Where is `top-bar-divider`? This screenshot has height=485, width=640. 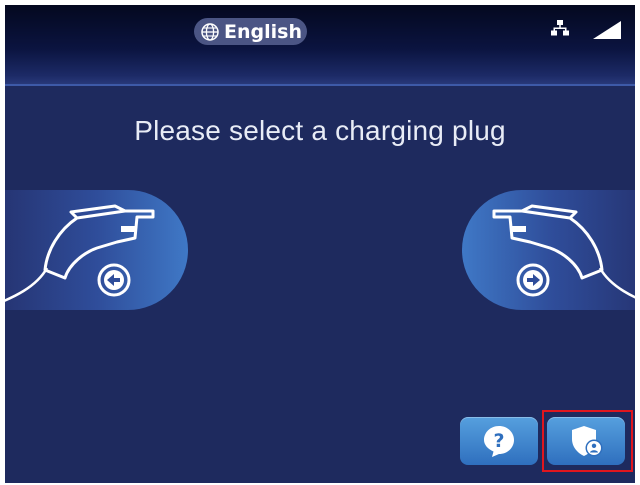
top-bar-divider is located at coordinates (320, 85).